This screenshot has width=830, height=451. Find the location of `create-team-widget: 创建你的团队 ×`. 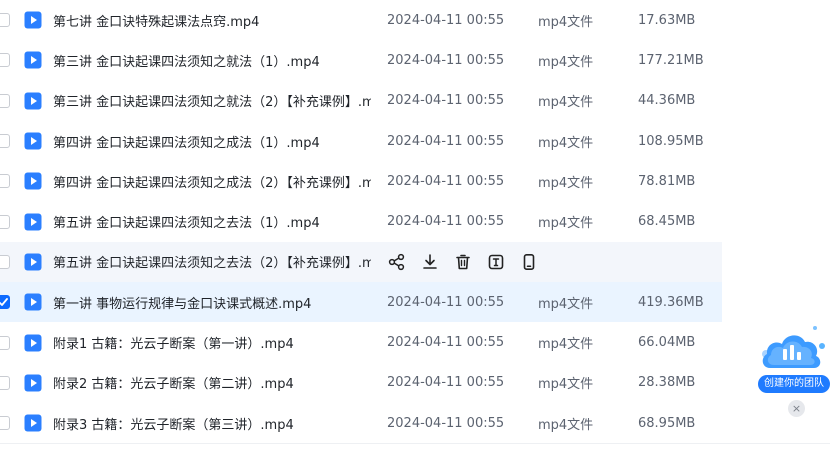

create-team-widget: 创建你的团队 × is located at coordinates (791, 370).